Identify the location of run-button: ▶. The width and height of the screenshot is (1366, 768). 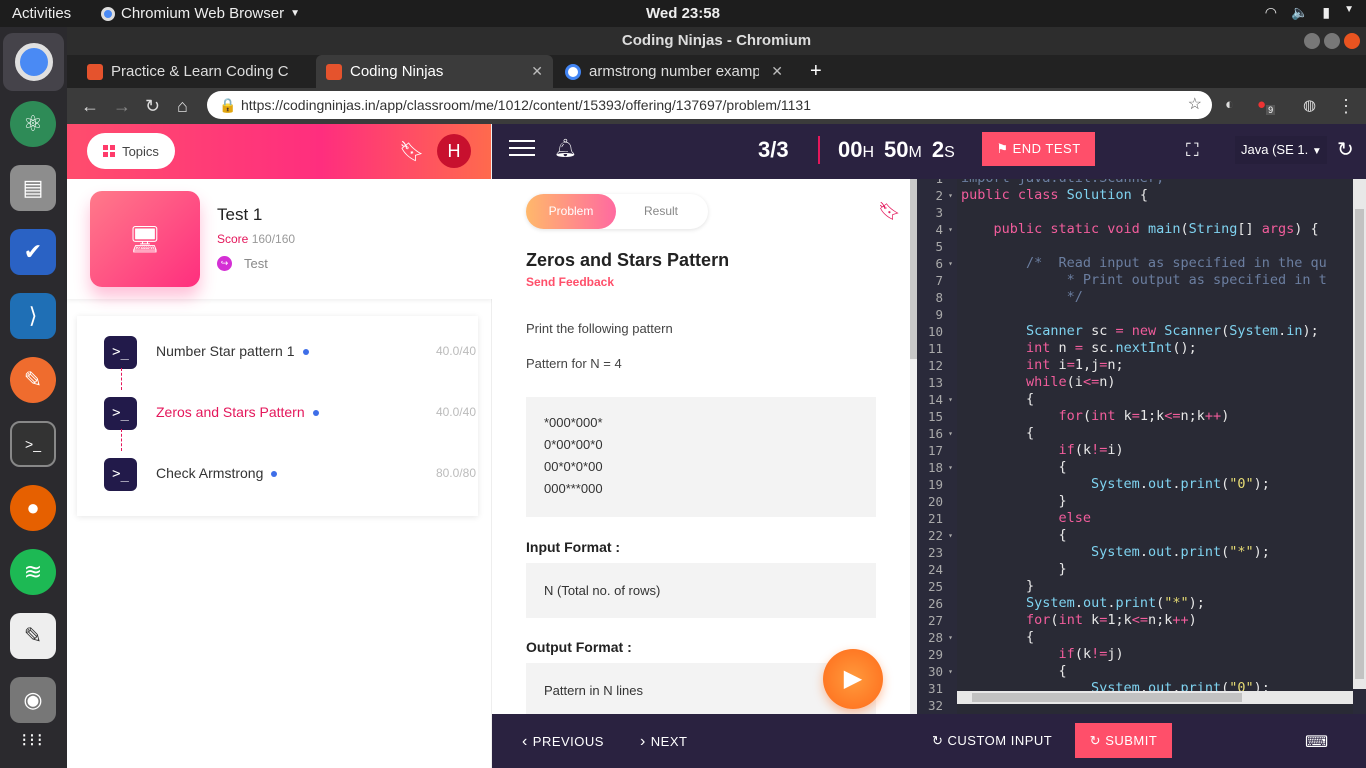
(853, 679).